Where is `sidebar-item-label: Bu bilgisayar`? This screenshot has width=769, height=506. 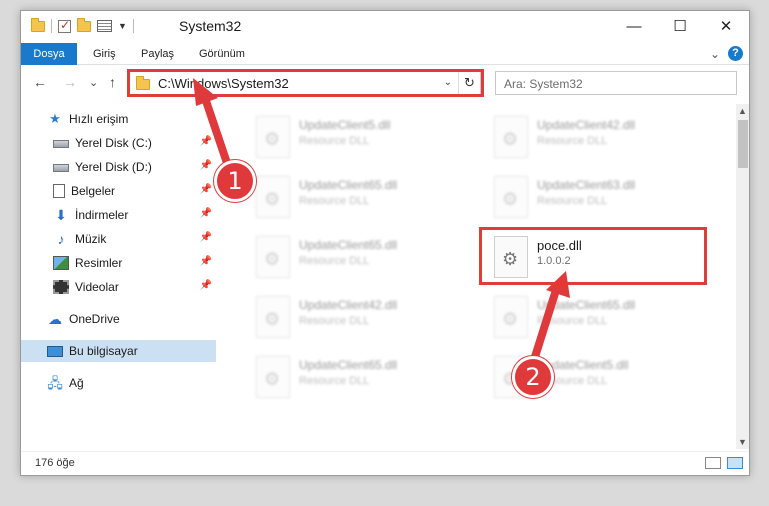
sidebar-item-label: Bu bilgisayar is located at coordinates (103, 351).